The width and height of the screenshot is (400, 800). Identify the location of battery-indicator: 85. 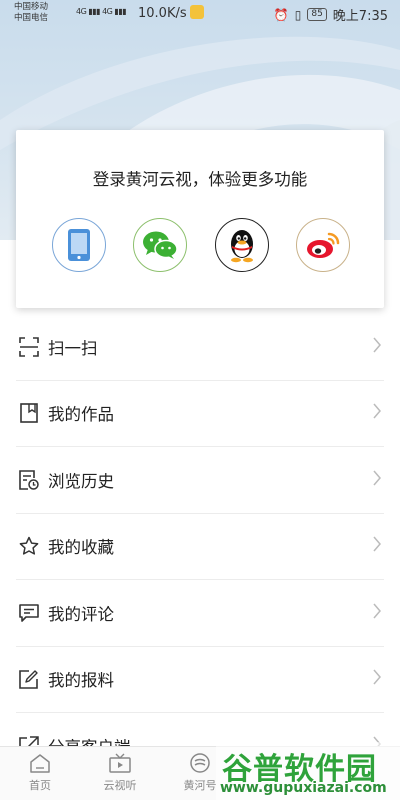
(317, 14).